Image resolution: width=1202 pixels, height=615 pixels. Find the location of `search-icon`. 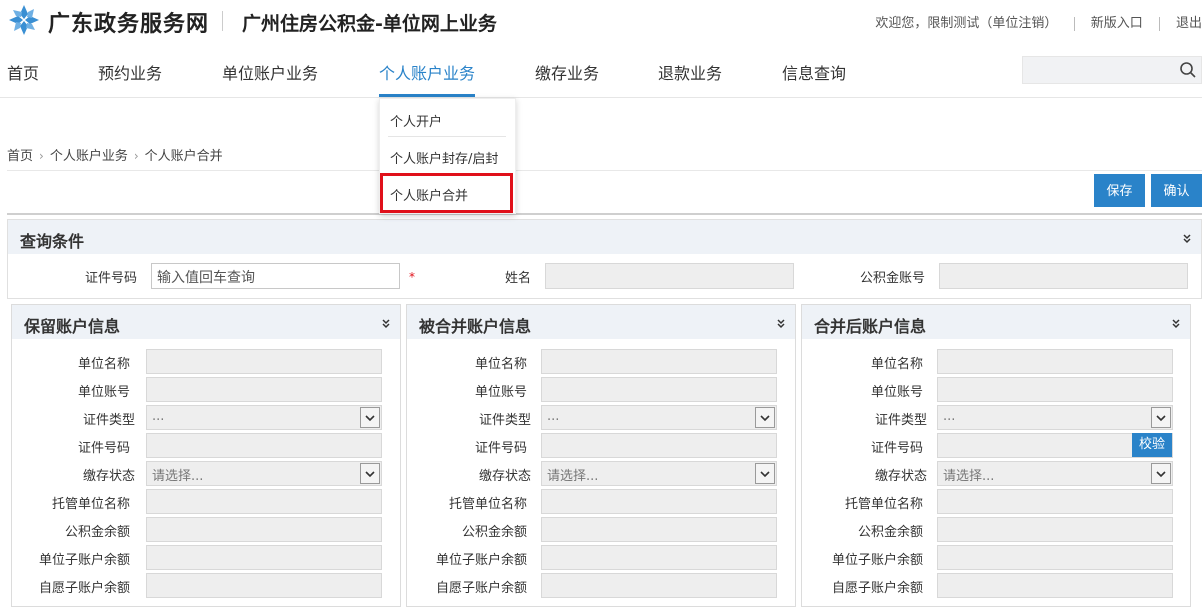

search-icon is located at coordinates (1188, 70).